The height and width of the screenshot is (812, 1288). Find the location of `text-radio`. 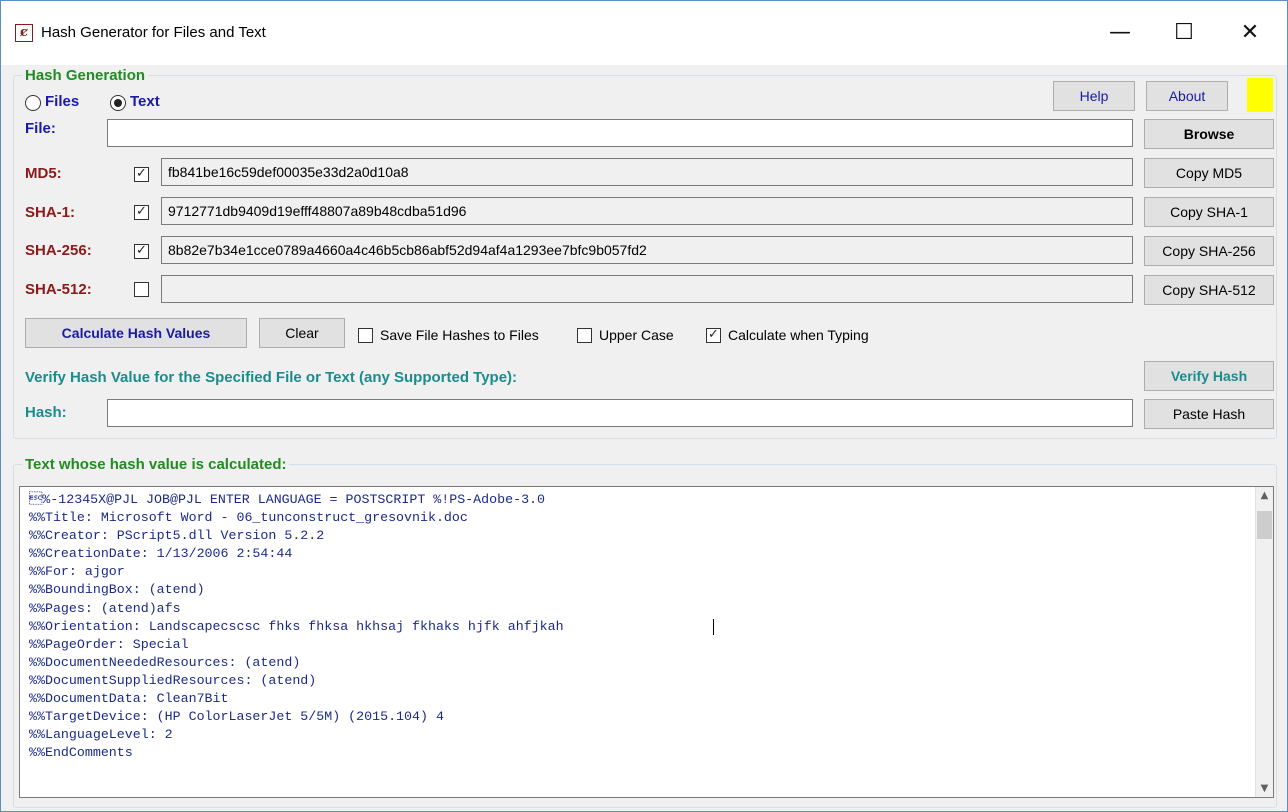

text-radio is located at coordinates (118, 103).